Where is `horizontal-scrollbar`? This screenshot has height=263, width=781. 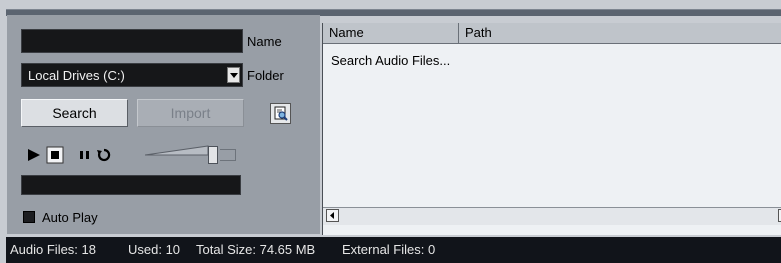 horizontal-scrollbar is located at coordinates (552, 216).